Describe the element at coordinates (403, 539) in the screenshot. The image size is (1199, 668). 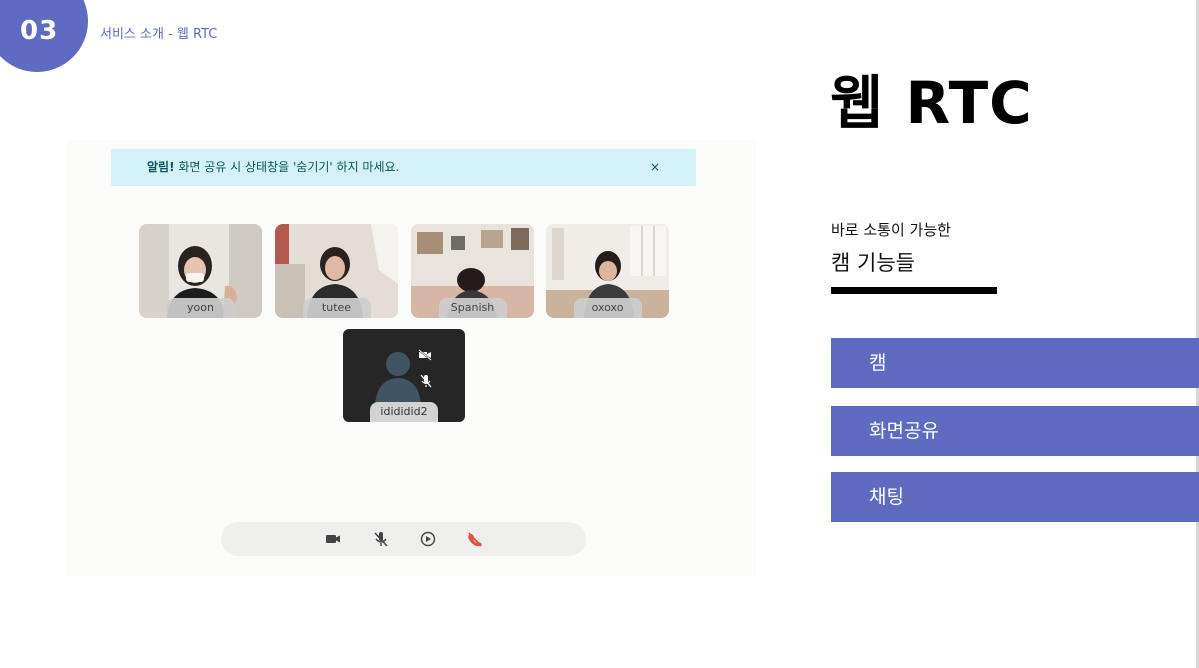
I see `call-control-bar` at that location.